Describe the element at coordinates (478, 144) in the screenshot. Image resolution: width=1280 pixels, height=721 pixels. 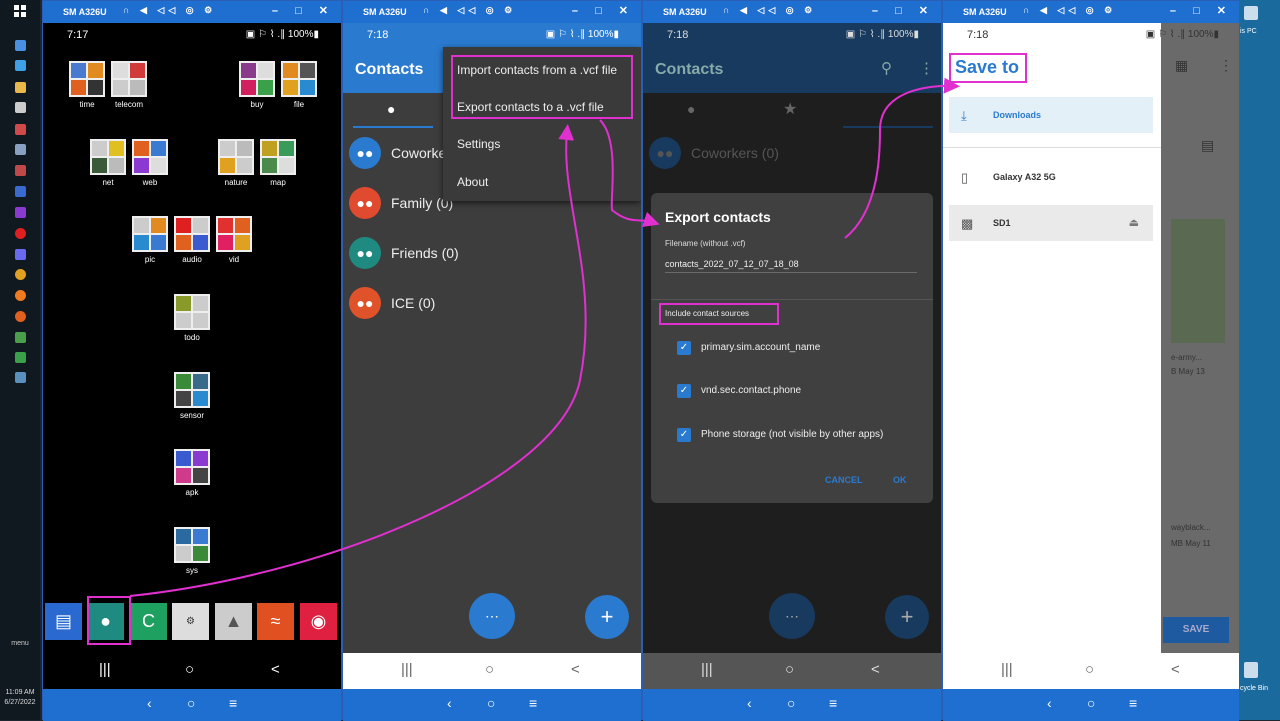
I see `menu-item-settings: Settings` at that location.